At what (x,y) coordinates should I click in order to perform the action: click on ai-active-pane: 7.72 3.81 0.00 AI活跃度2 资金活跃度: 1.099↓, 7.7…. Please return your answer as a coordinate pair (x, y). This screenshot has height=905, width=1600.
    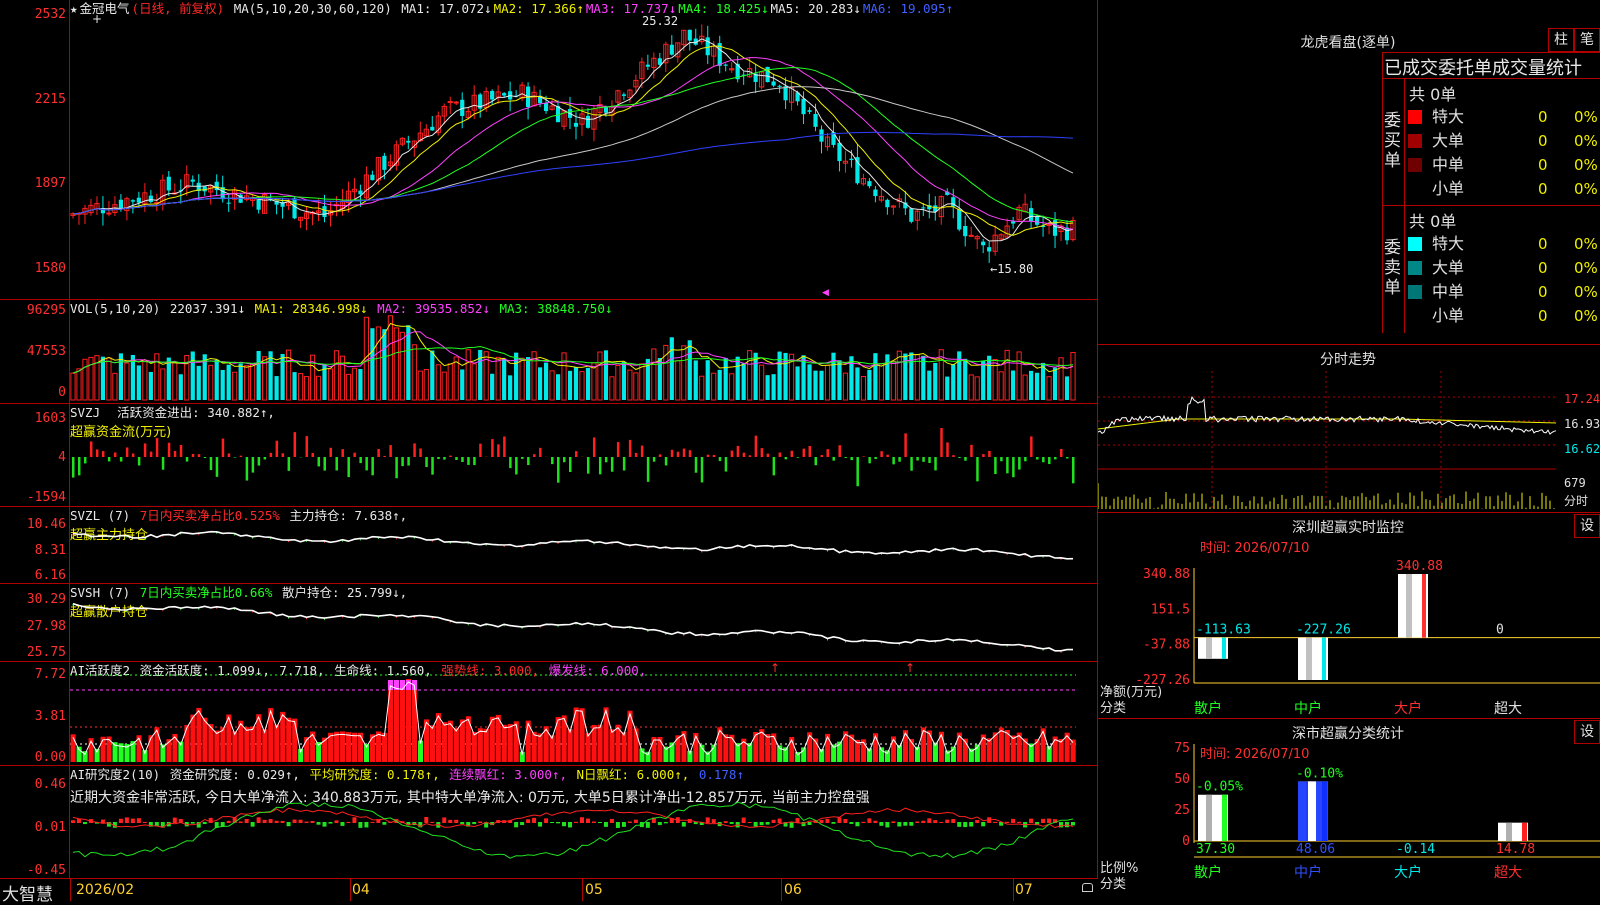
    Looking at the image, I should click on (549, 713).